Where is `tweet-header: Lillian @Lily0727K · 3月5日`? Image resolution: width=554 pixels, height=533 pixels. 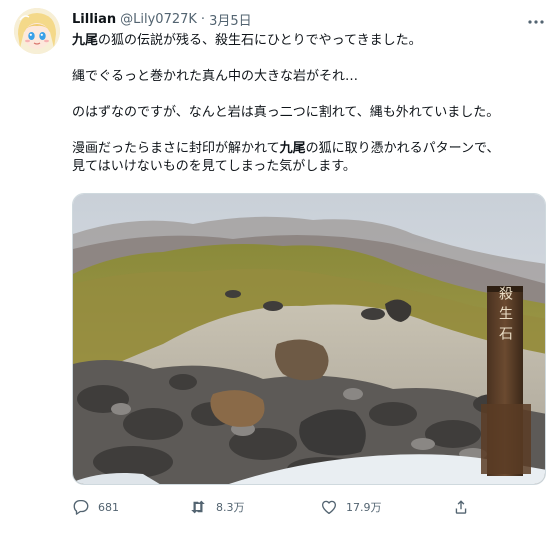
tweet-header: Lillian @Lily0727K · 3月5日 is located at coordinates (162, 19).